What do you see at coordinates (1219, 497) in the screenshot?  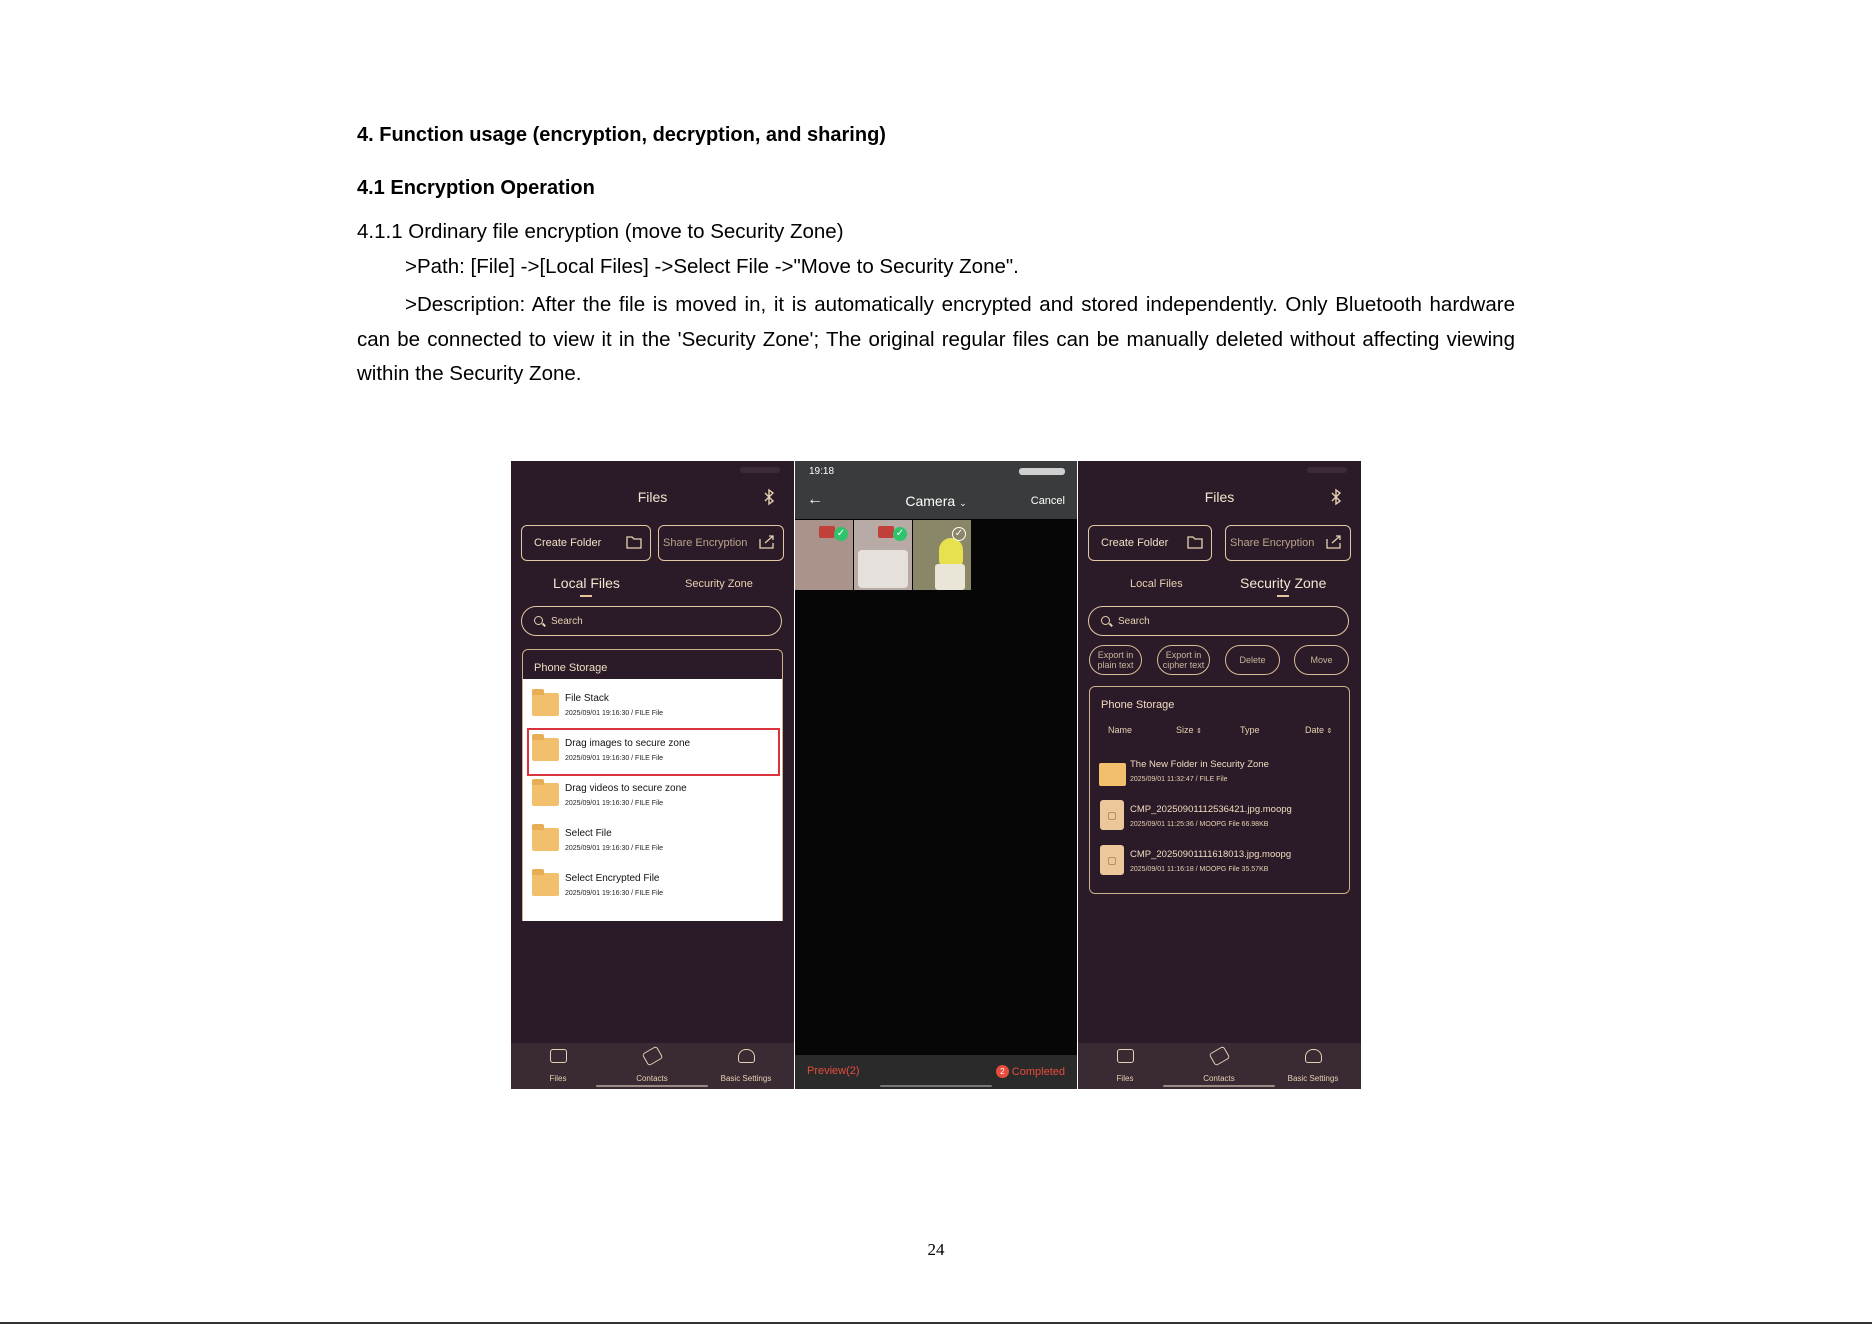 I see `screen-title: Files` at bounding box center [1219, 497].